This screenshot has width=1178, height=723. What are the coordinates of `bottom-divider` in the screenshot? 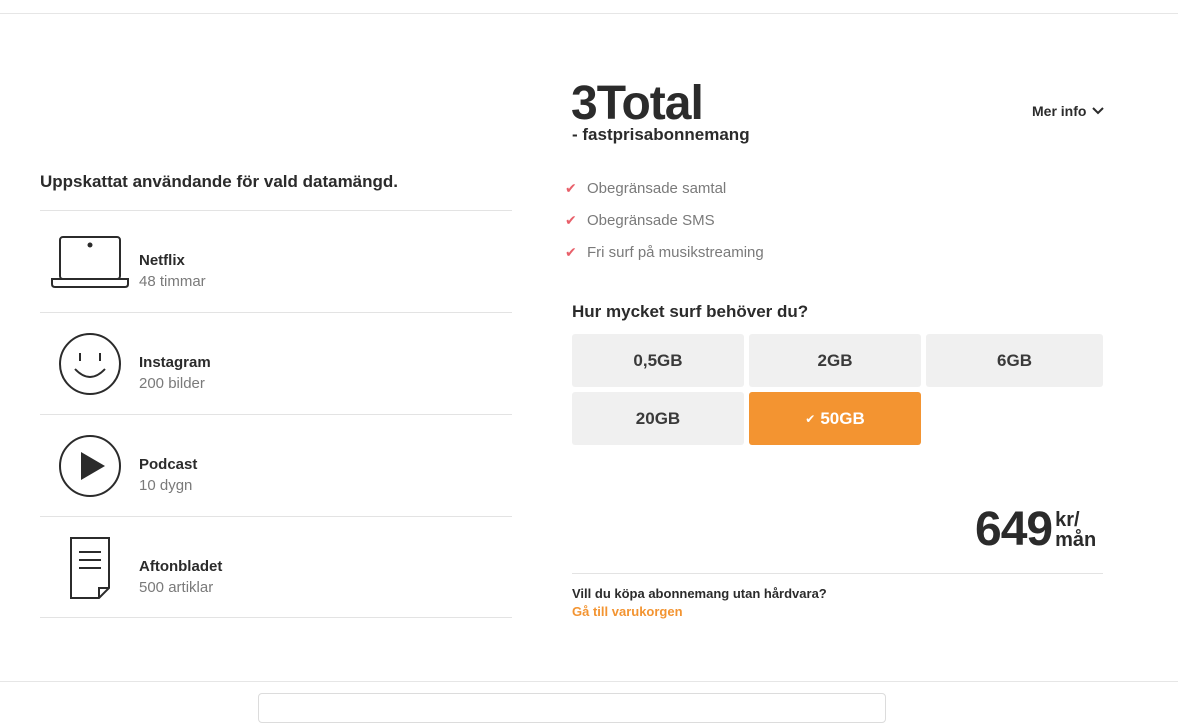 It's located at (589, 681).